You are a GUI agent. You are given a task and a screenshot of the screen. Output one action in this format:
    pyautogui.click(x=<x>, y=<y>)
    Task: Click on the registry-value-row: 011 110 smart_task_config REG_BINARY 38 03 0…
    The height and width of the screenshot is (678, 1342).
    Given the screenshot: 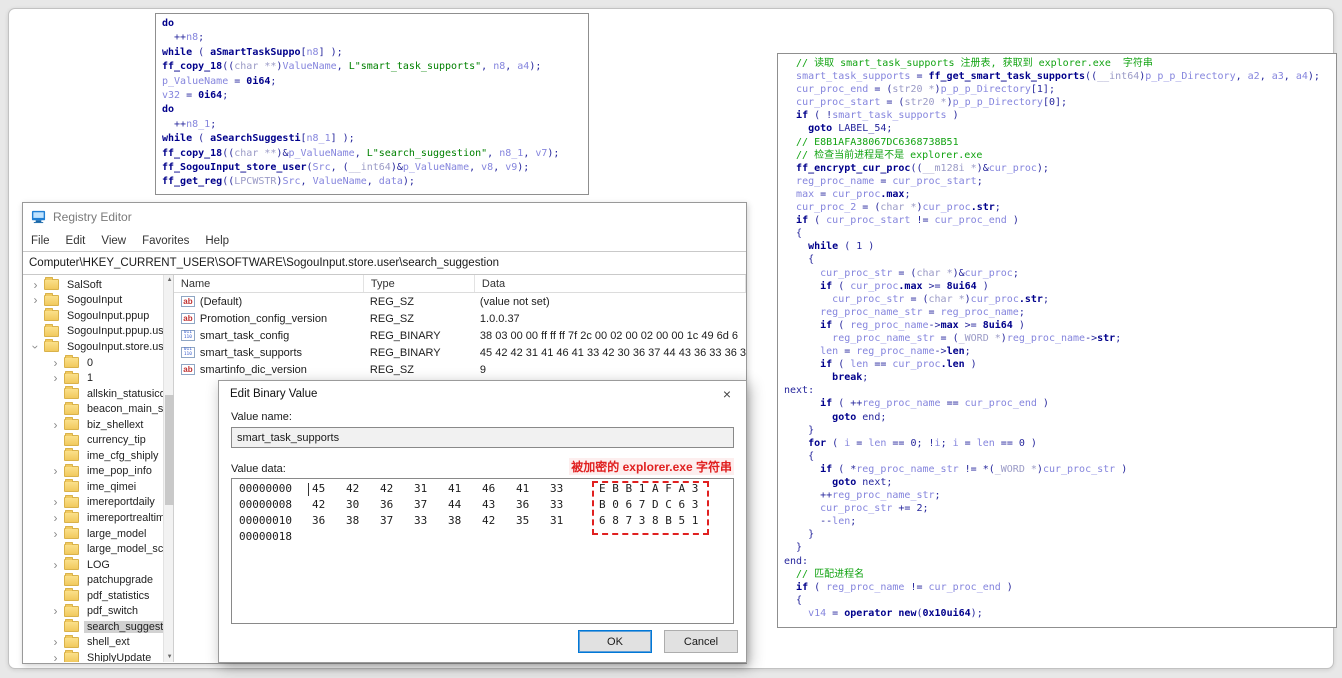 What is the action you would take?
    pyautogui.click(x=460, y=335)
    